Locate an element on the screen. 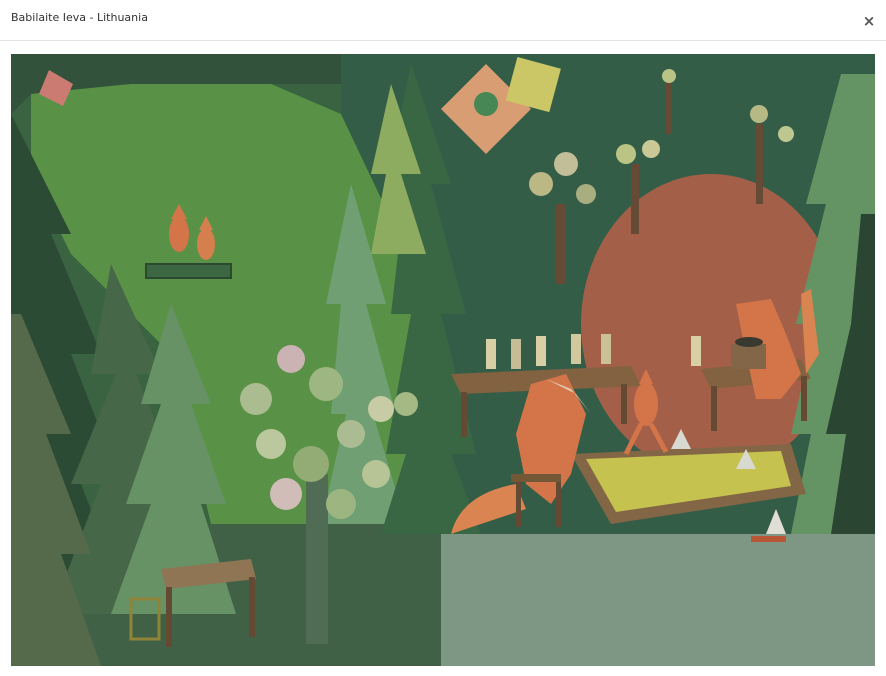 The width and height of the screenshot is (886, 676). close-icon: × is located at coordinates (869, 21).